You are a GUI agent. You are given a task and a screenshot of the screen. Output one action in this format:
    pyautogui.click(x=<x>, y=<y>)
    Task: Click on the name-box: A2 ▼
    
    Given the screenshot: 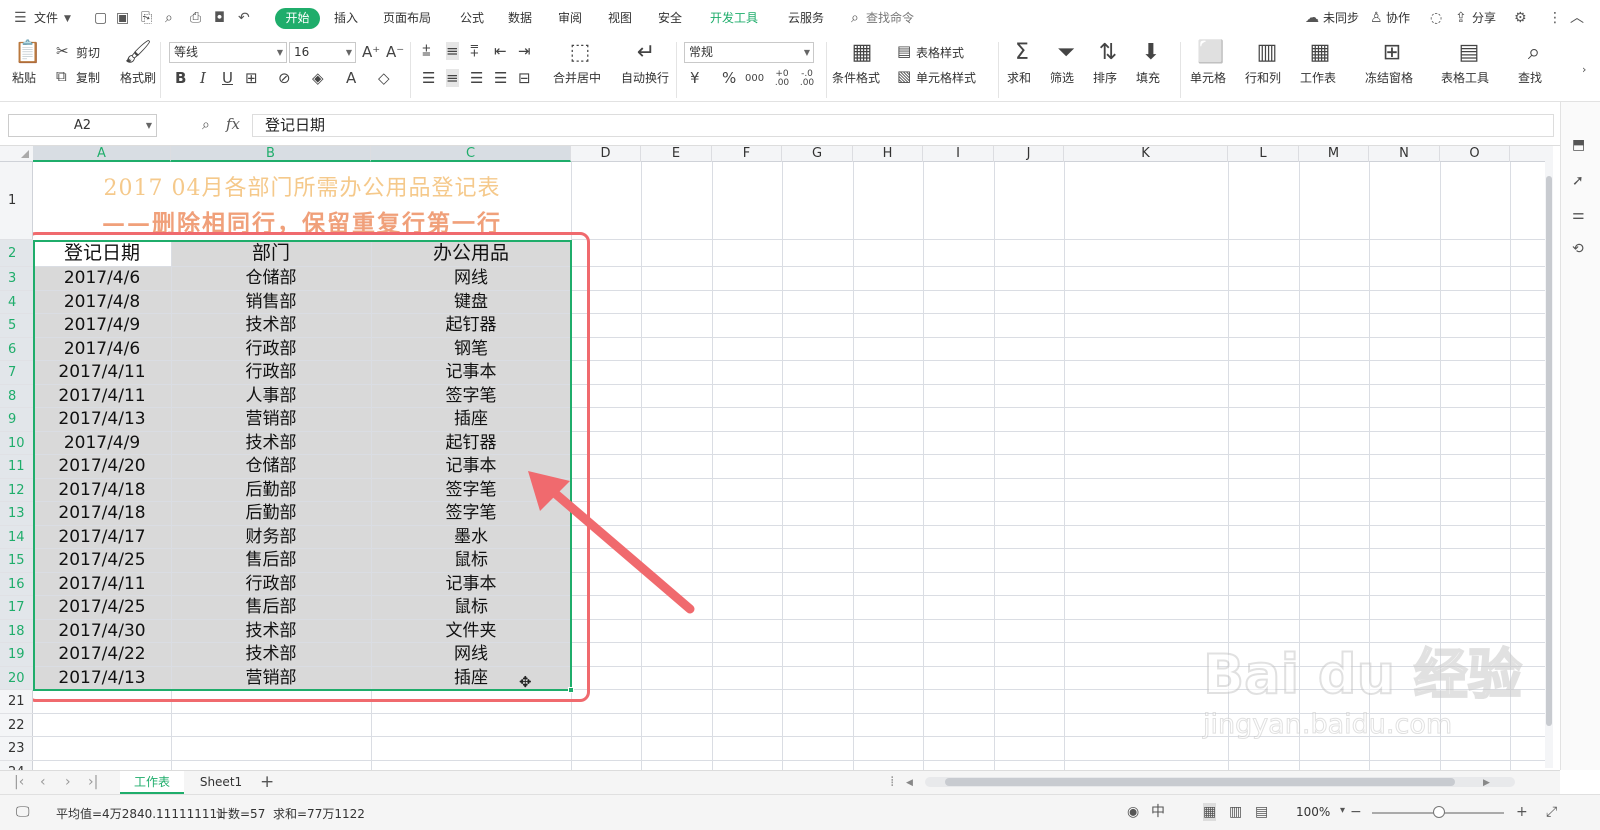 What is the action you would take?
    pyautogui.click(x=82, y=125)
    